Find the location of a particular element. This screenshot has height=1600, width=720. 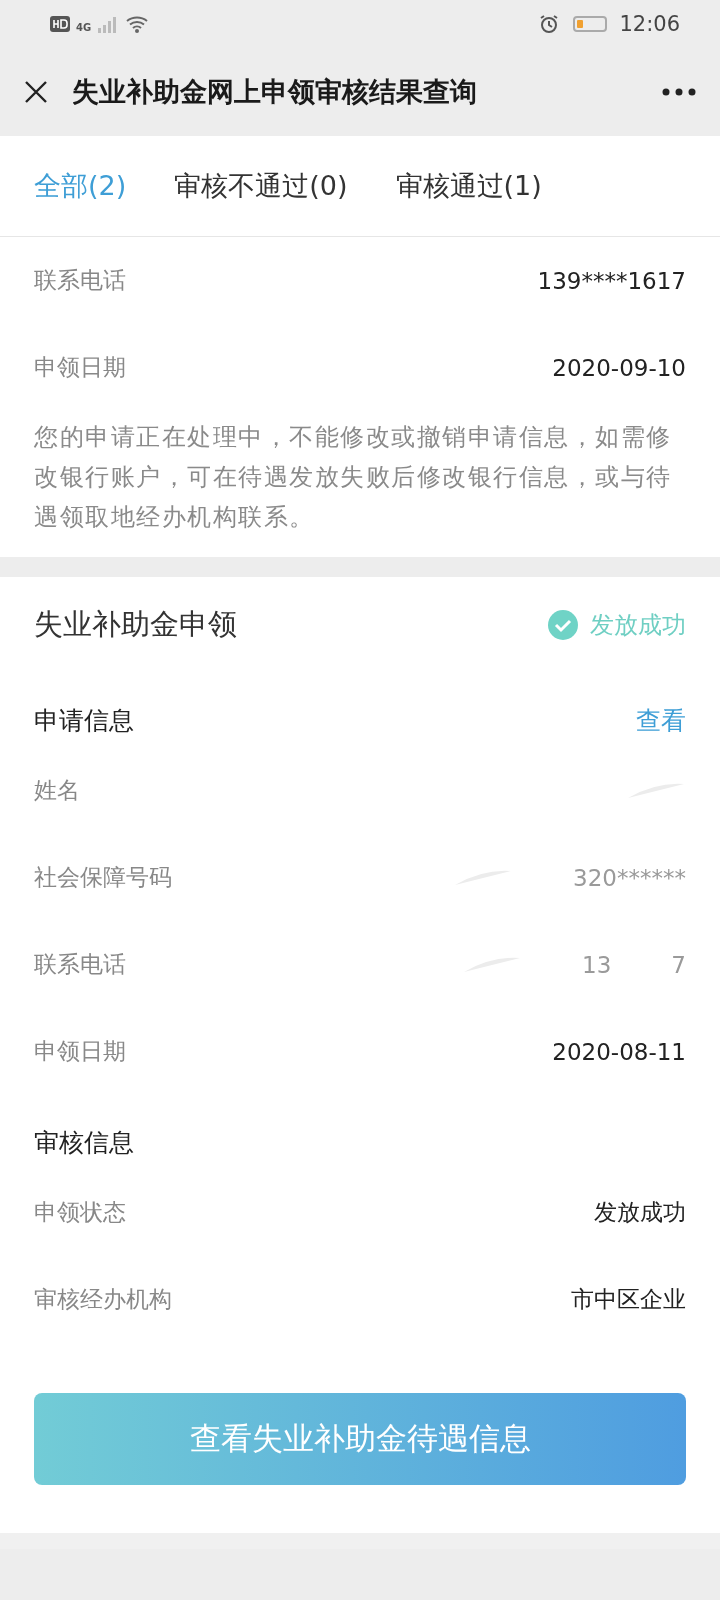

hd-icon is located at coordinates (60, 24).